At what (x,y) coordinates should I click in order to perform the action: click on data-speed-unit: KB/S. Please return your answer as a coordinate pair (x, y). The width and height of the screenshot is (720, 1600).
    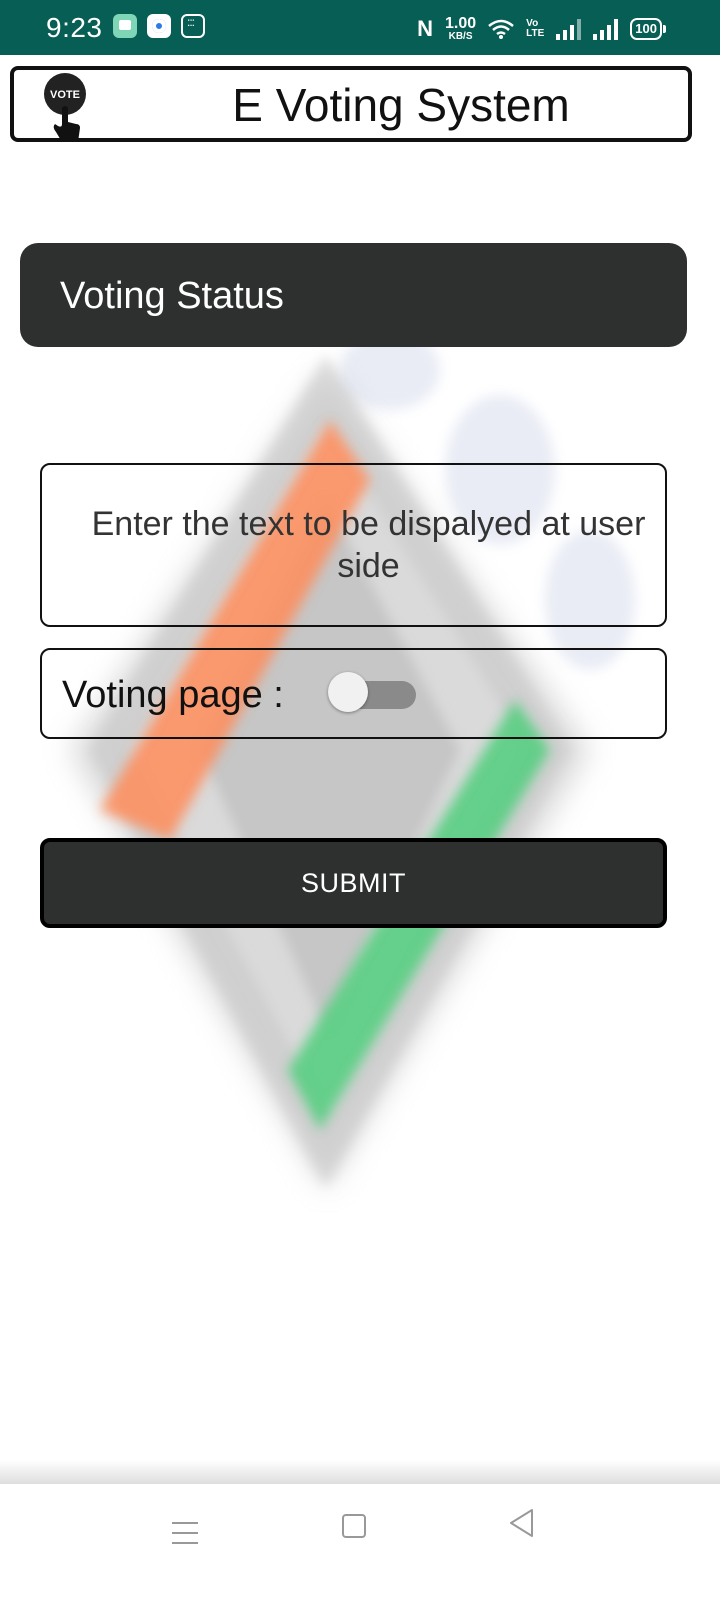
    Looking at the image, I should click on (460, 36).